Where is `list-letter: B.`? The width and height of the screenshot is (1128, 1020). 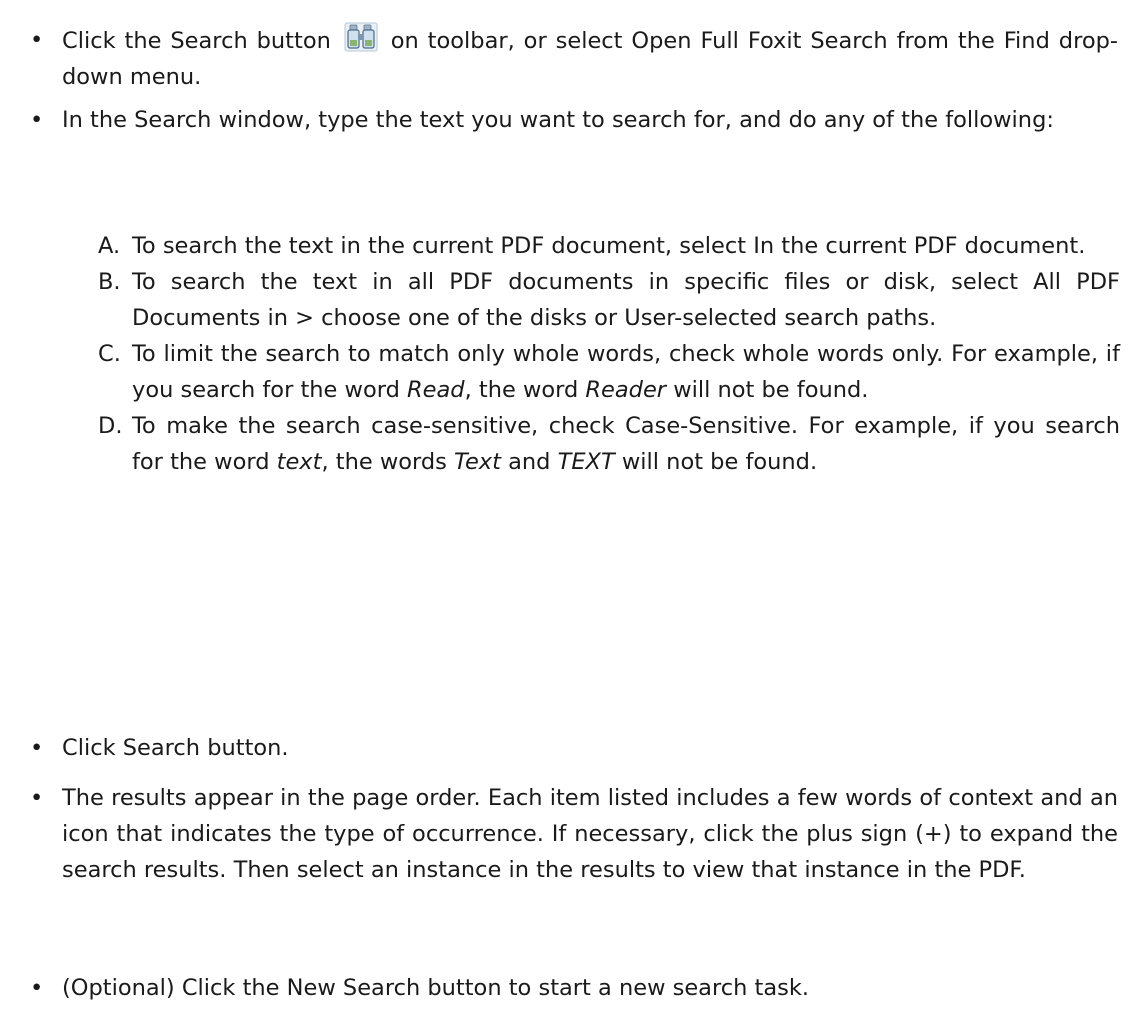
list-letter: B. is located at coordinates (109, 282).